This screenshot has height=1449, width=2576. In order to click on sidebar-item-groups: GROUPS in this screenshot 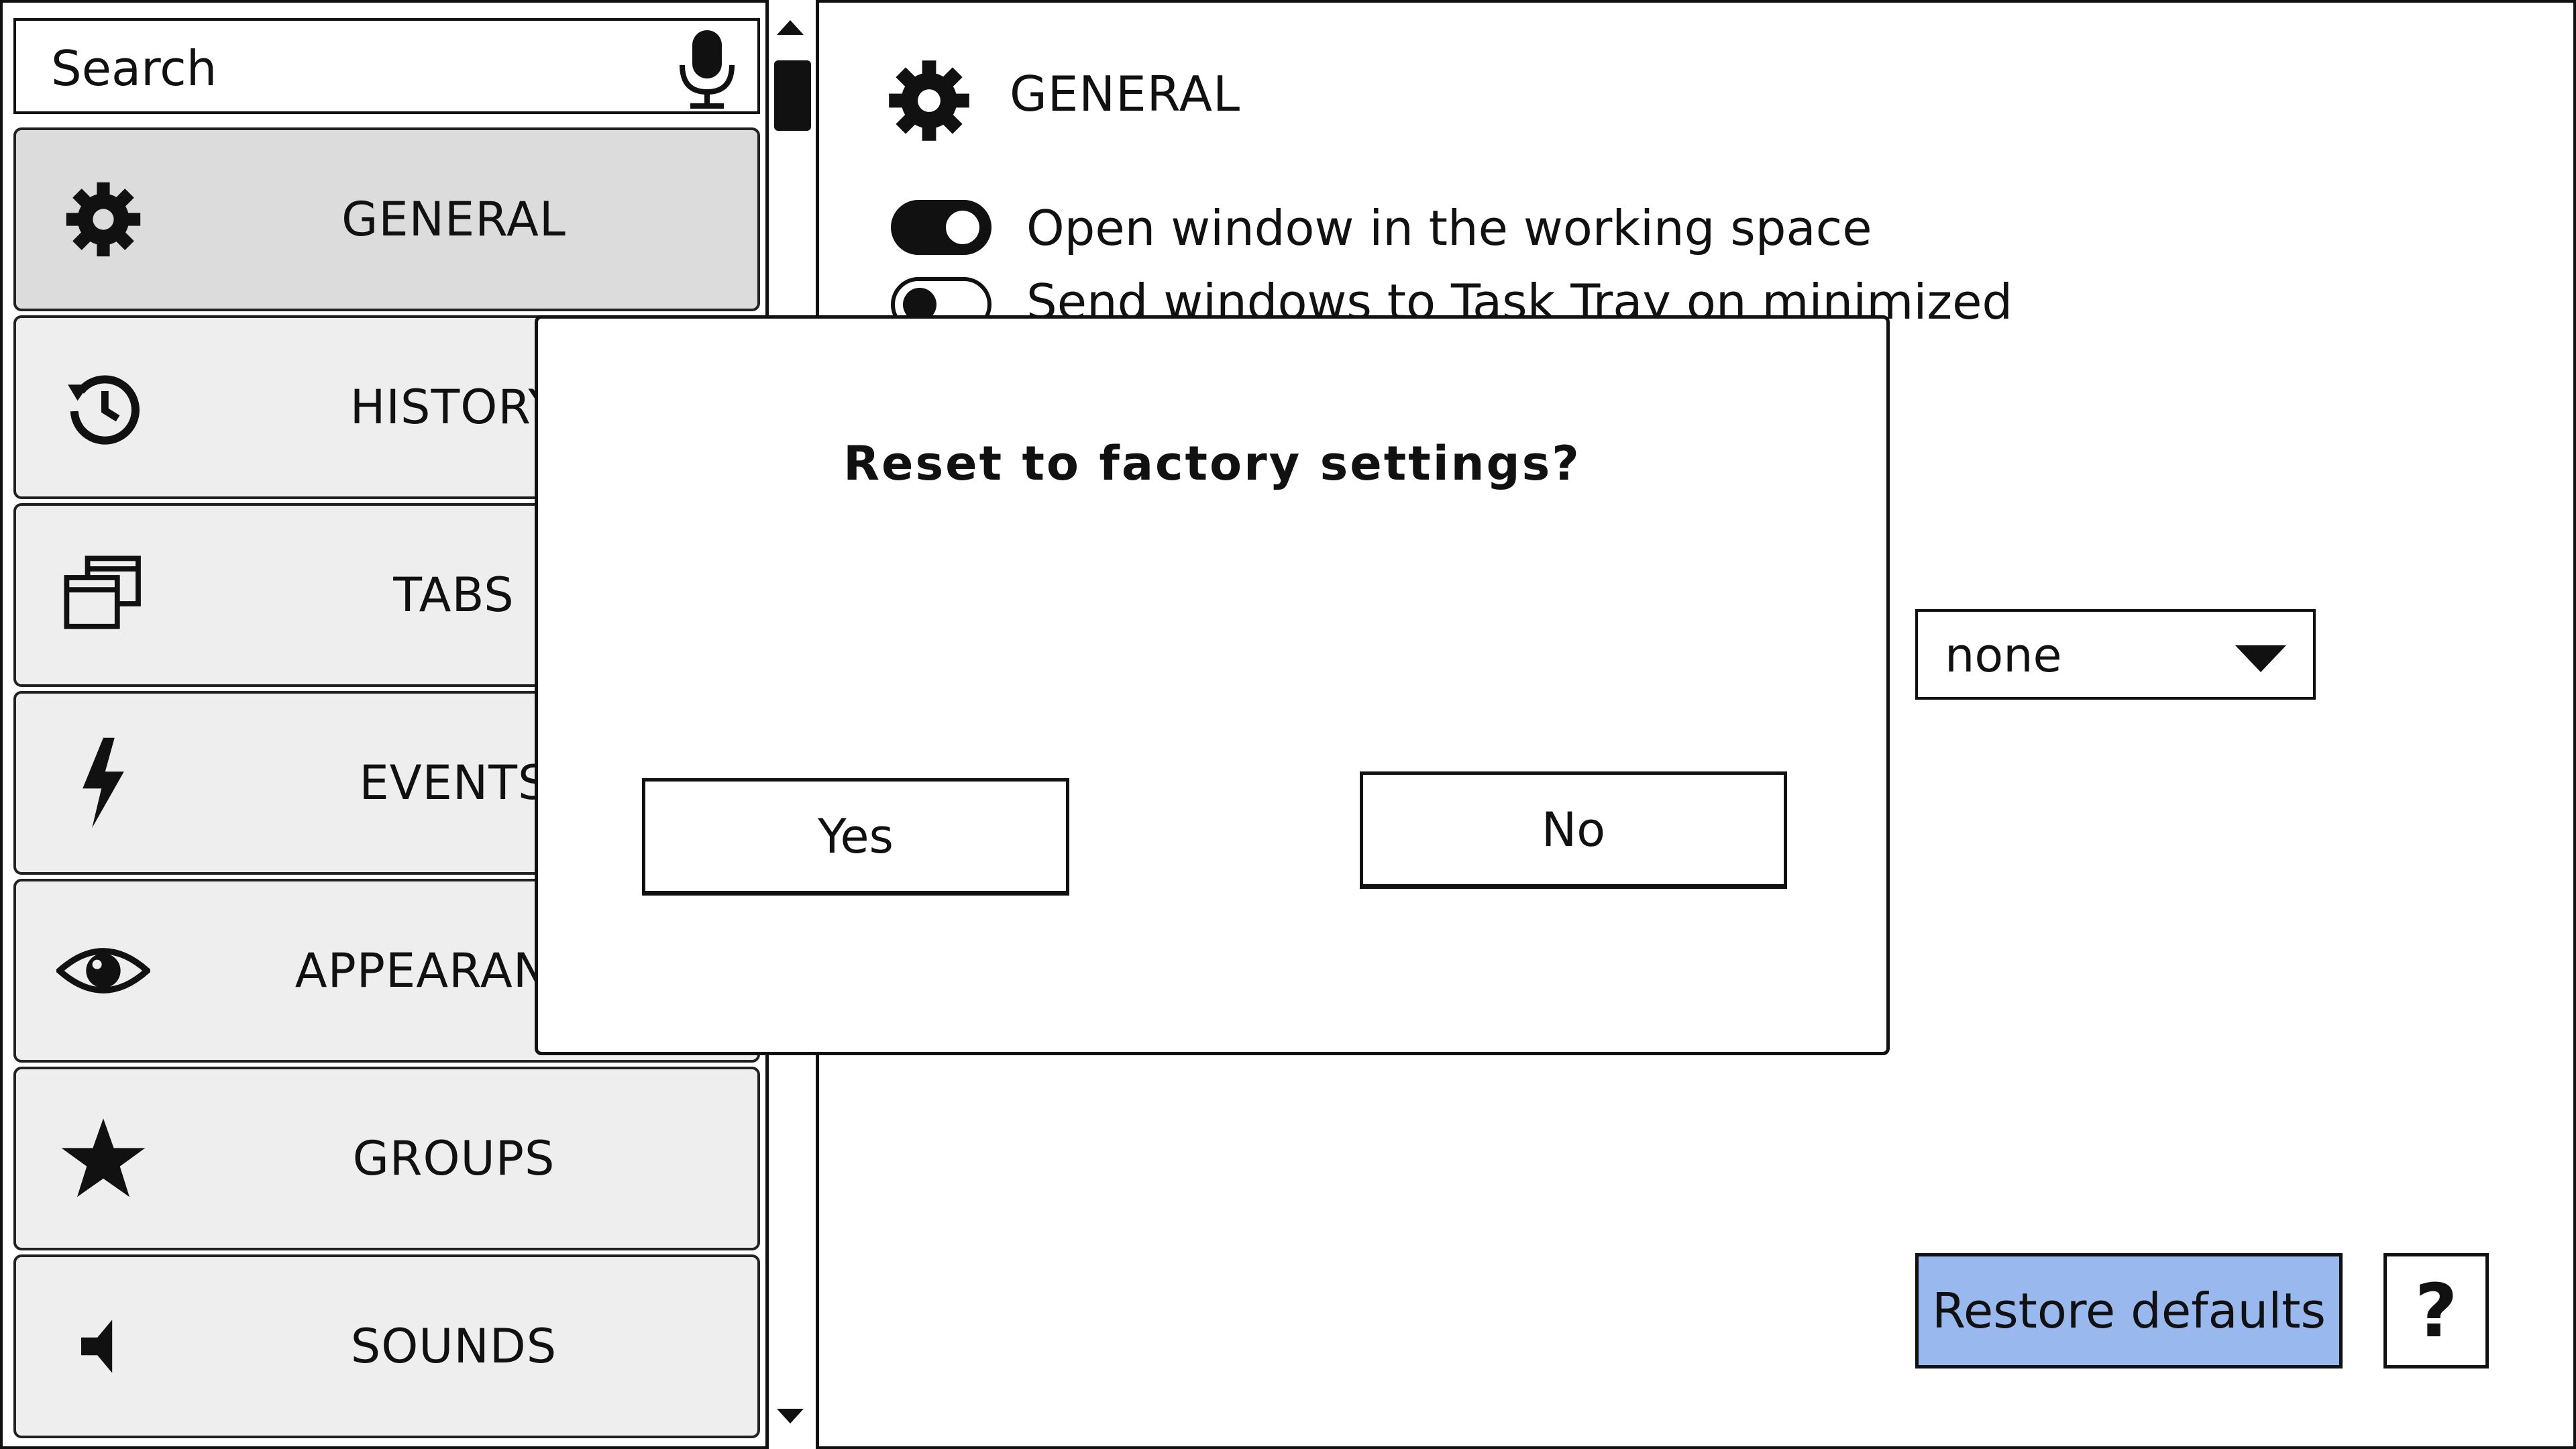, I will do `click(386, 1158)`.